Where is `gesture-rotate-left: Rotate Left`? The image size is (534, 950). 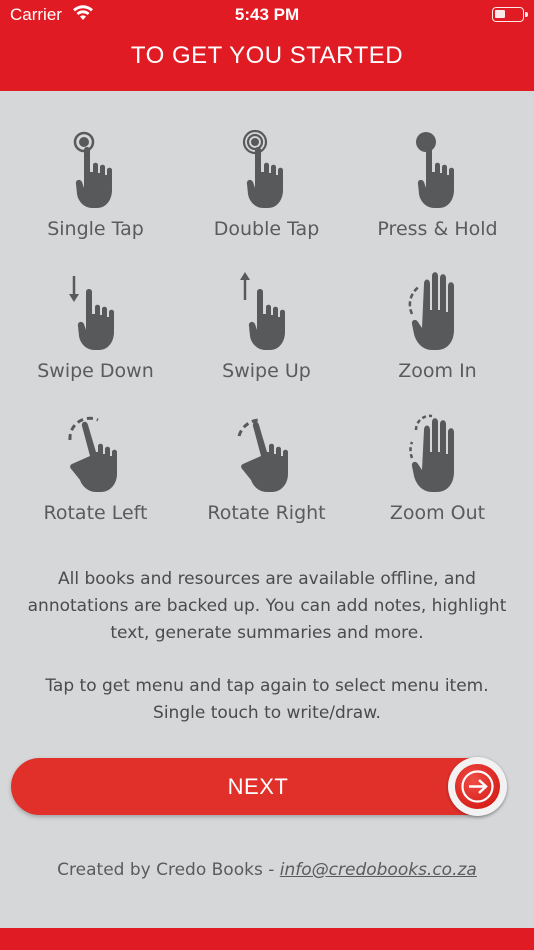 gesture-rotate-left: Rotate Left is located at coordinates (95, 468).